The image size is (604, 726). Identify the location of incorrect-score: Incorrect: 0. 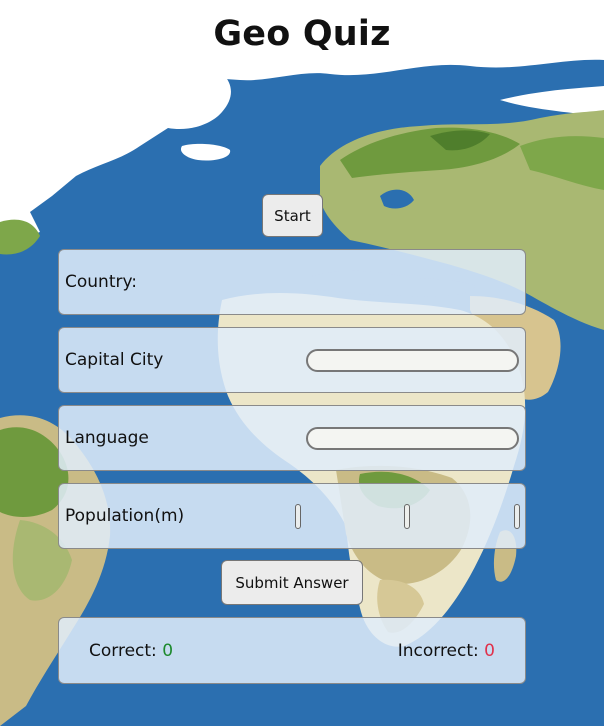
(446, 651).